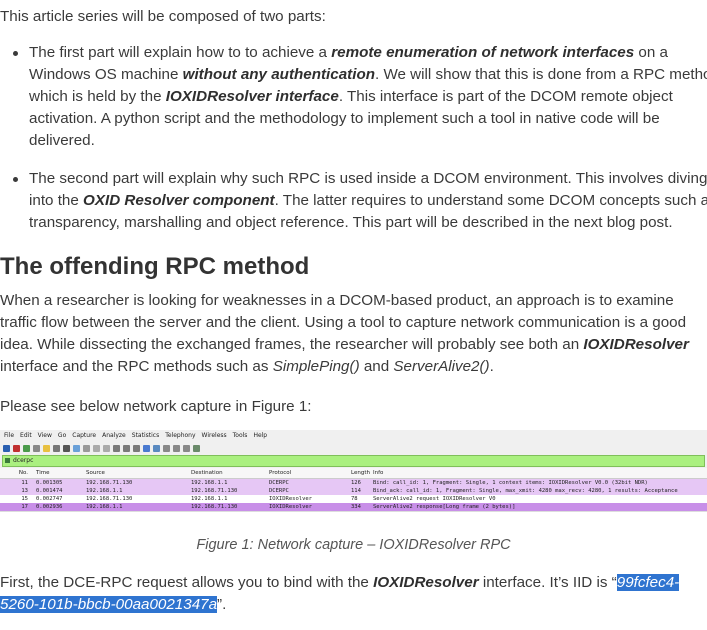 This screenshot has width=707, height=630. What do you see at coordinates (441, 366) in the screenshot?
I see `method-serveralive2: ServerAlive2()` at bounding box center [441, 366].